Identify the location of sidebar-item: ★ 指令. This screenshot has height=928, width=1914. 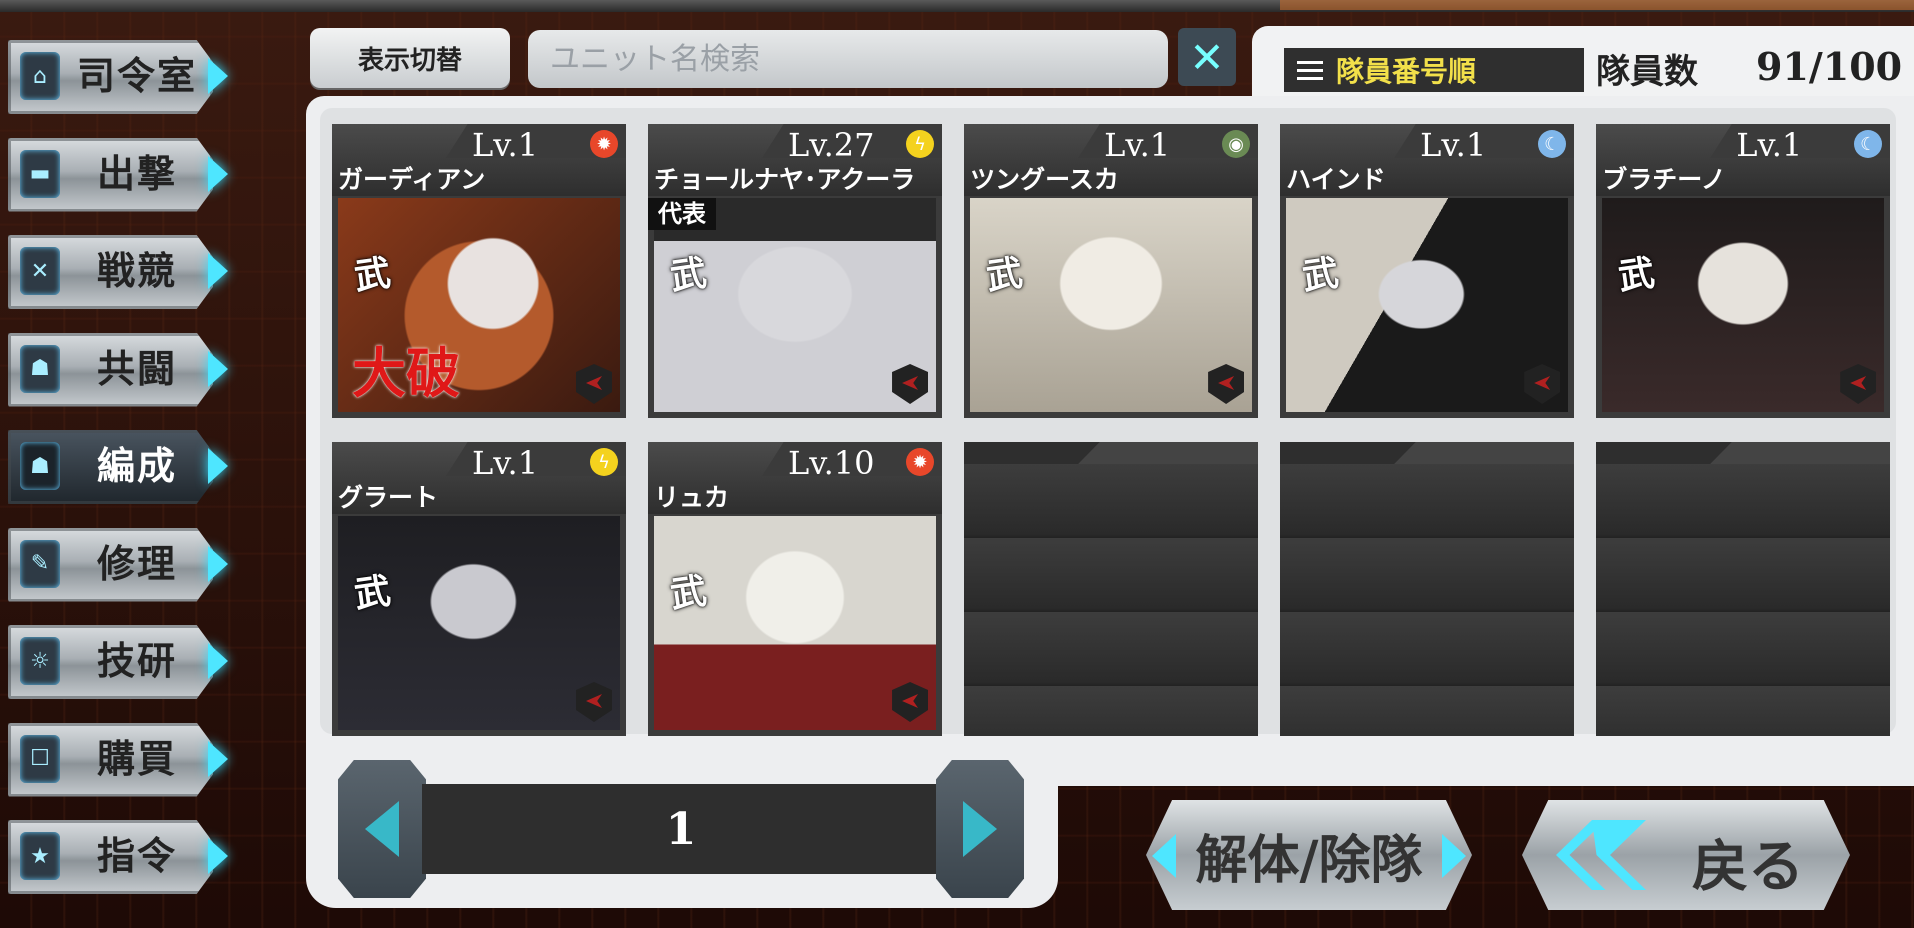
(118, 858).